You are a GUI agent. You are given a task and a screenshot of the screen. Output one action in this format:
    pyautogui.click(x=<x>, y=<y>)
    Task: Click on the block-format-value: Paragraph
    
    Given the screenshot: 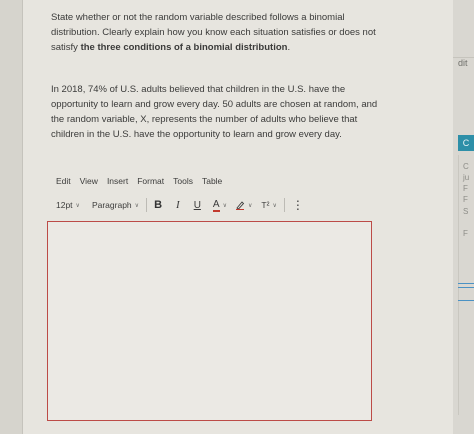 What is the action you would take?
    pyautogui.click(x=111, y=205)
    